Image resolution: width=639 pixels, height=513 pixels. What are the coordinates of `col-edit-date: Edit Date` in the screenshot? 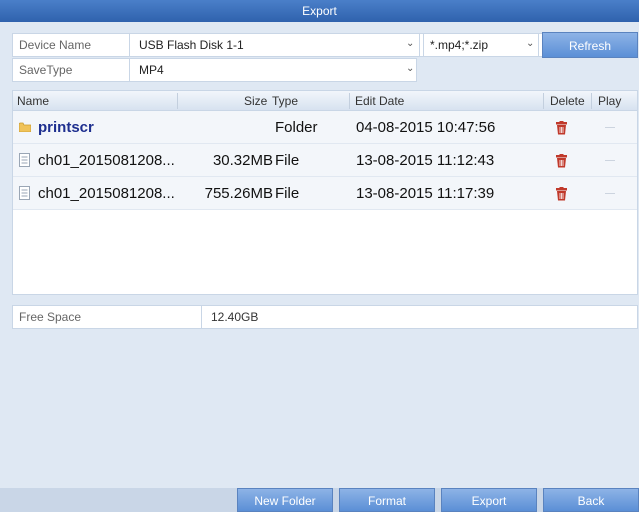 It's located at (380, 101).